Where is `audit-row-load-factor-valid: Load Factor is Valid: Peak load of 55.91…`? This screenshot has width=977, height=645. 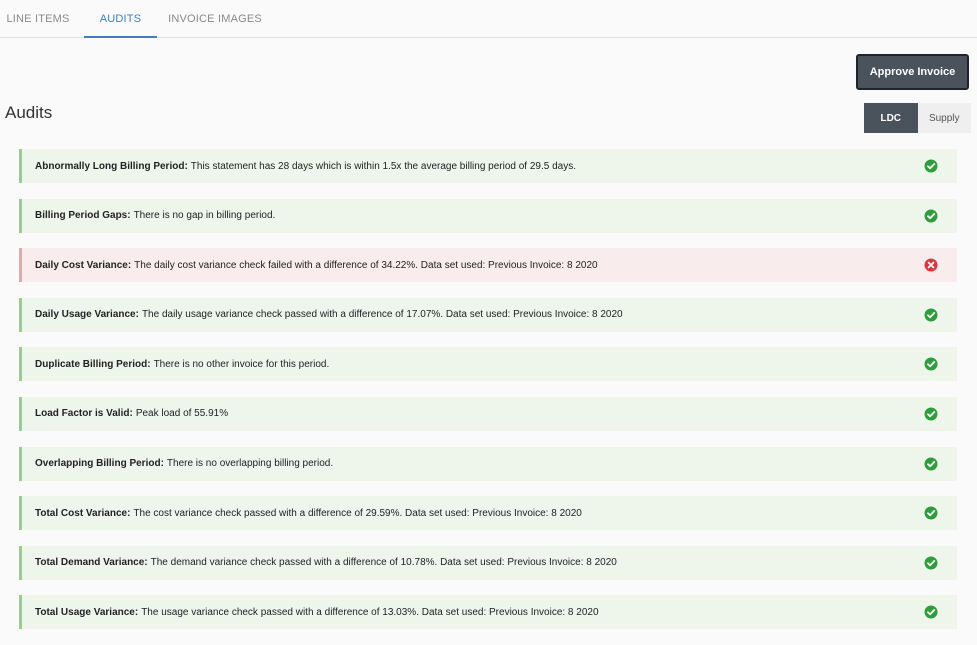
audit-row-load-factor-valid: Load Factor is Valid: Peak load of 55.91… is located at coordinates (488, 413).